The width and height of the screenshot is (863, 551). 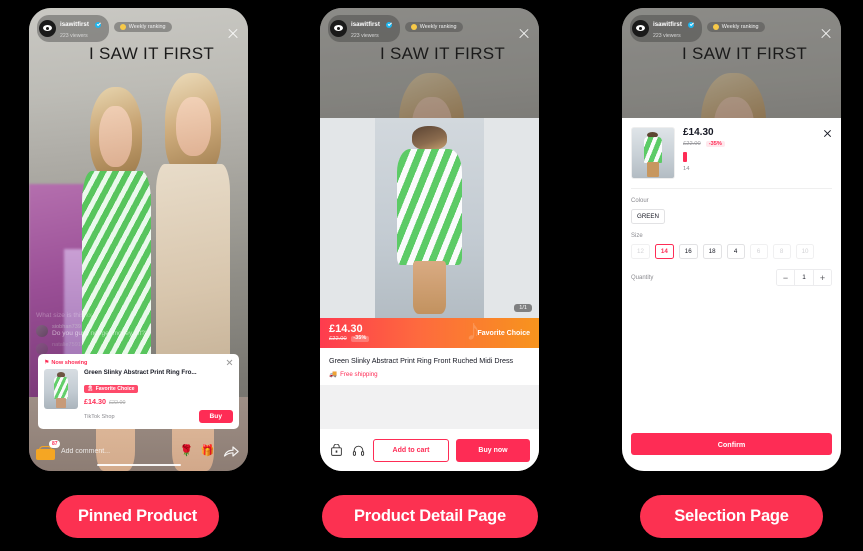 What do you see at coordinates (642, 277) in the screenshot?
I see `quantity-label: Quantity` at bounding box center [642, 277].